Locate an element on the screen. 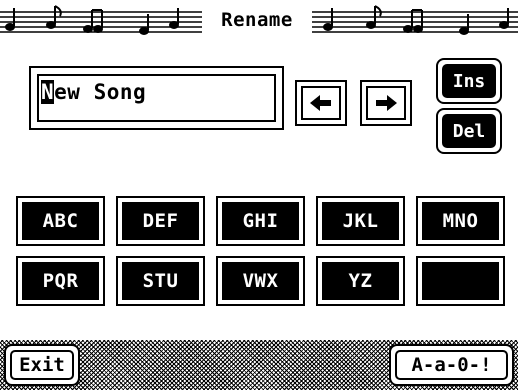 The image size is (518, 390). arrow-right-icon is located at coordinates (386, 103).